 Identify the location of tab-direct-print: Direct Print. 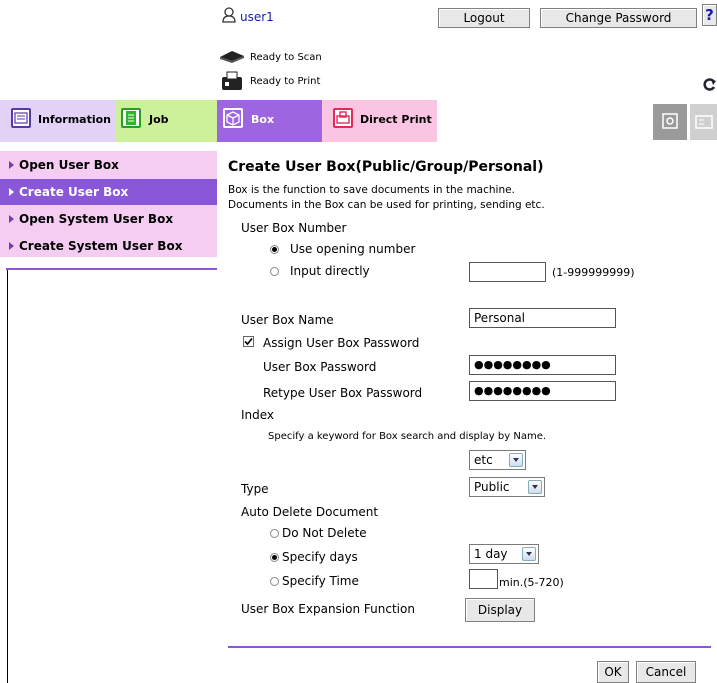
(379, 121).